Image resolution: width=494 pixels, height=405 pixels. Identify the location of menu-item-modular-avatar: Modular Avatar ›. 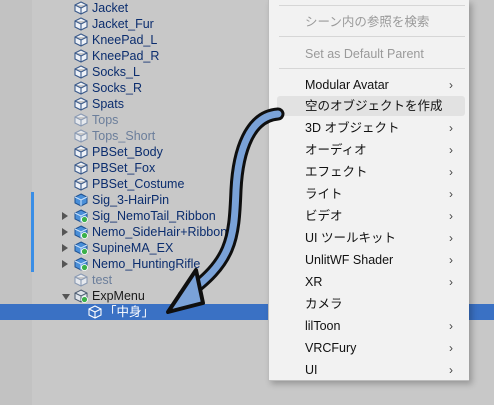
(371, 85).